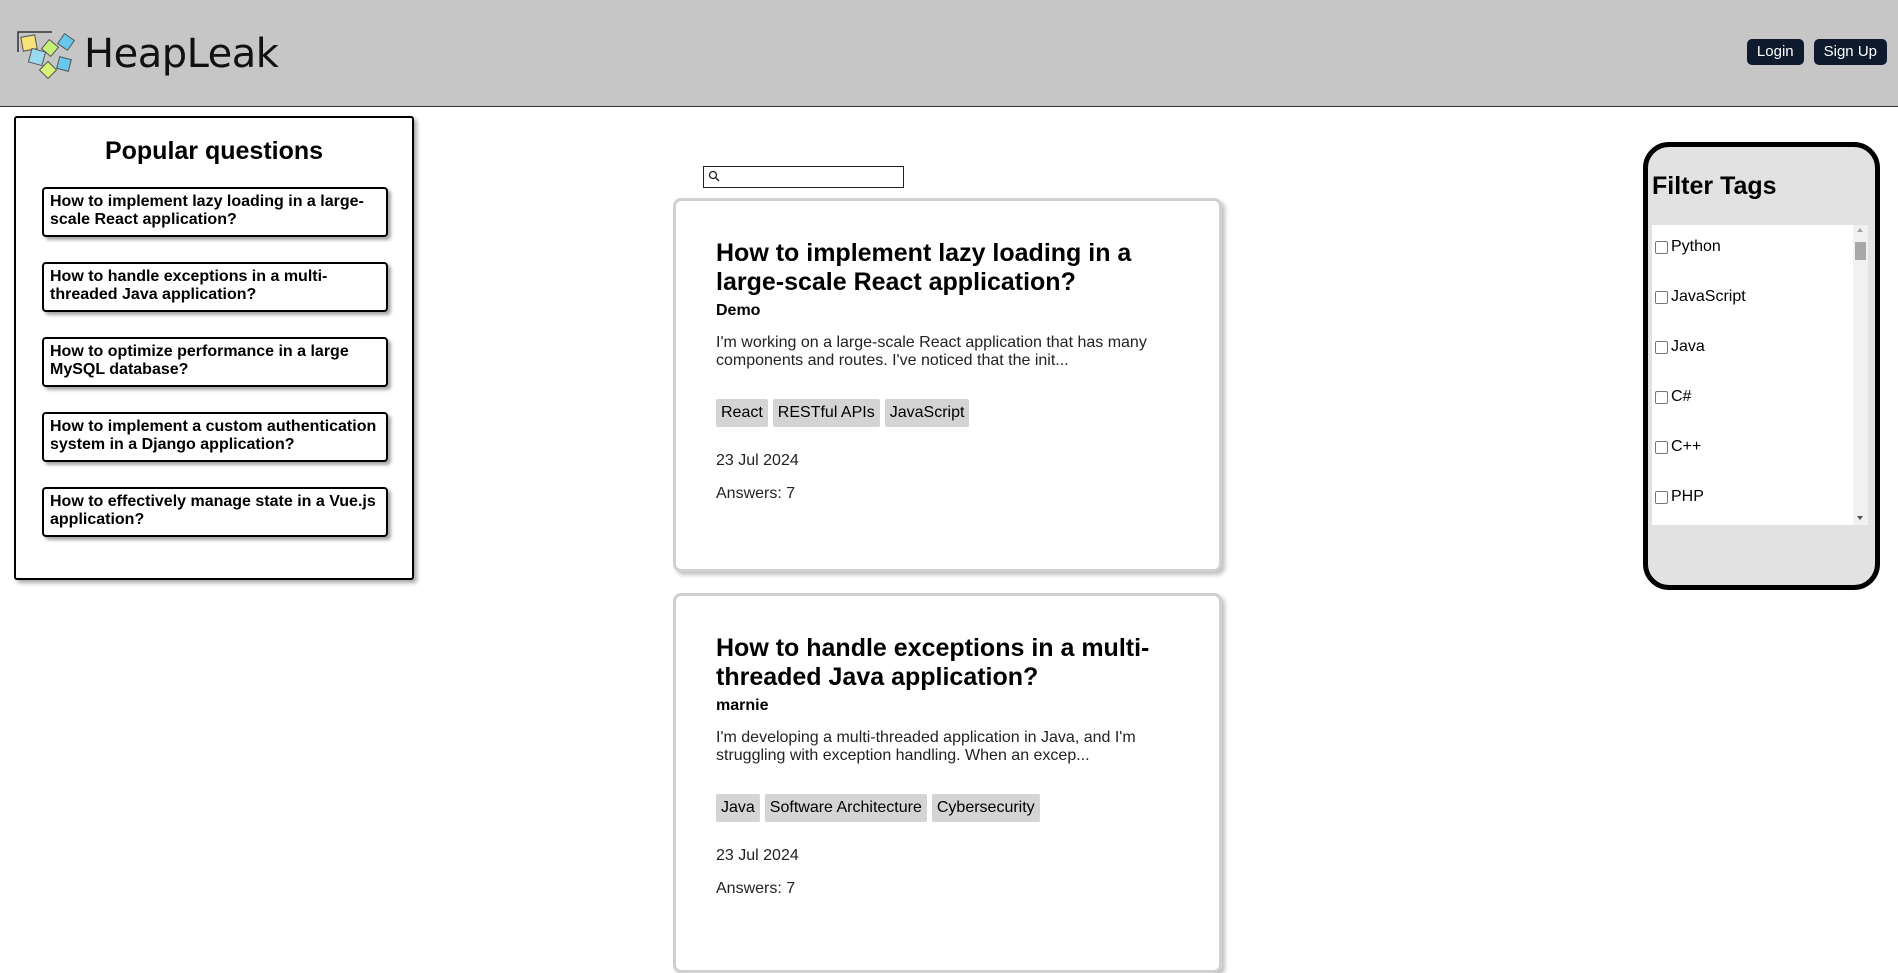  What do you see at coordinates (1860, 230) in the screenshot?
I see `scroll-up-icon` at bounding box center [1860, 230].